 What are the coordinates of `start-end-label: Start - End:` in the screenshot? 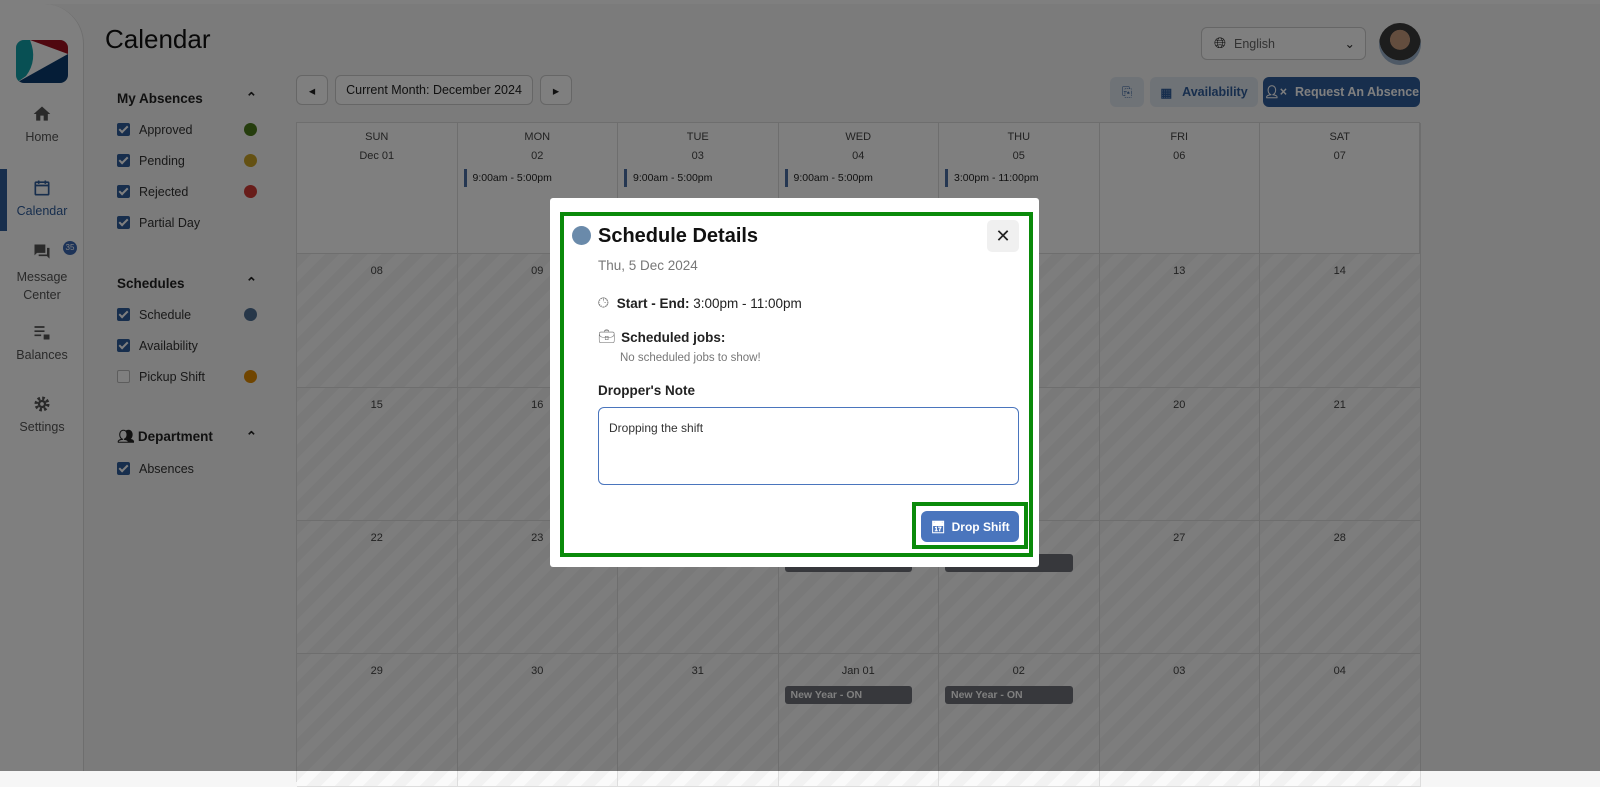 It's located at (653, 303).